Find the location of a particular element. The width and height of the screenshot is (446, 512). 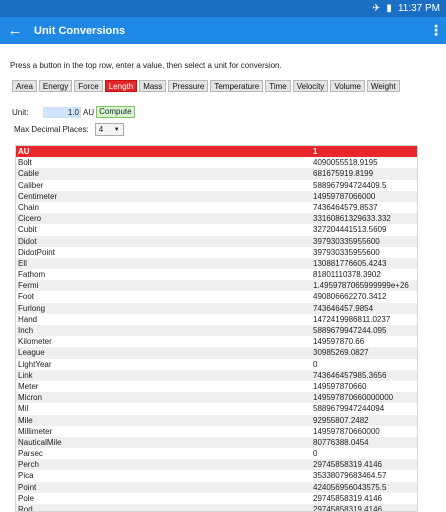

unit-name-cell: Cicero is located at coordinates (30, 219).